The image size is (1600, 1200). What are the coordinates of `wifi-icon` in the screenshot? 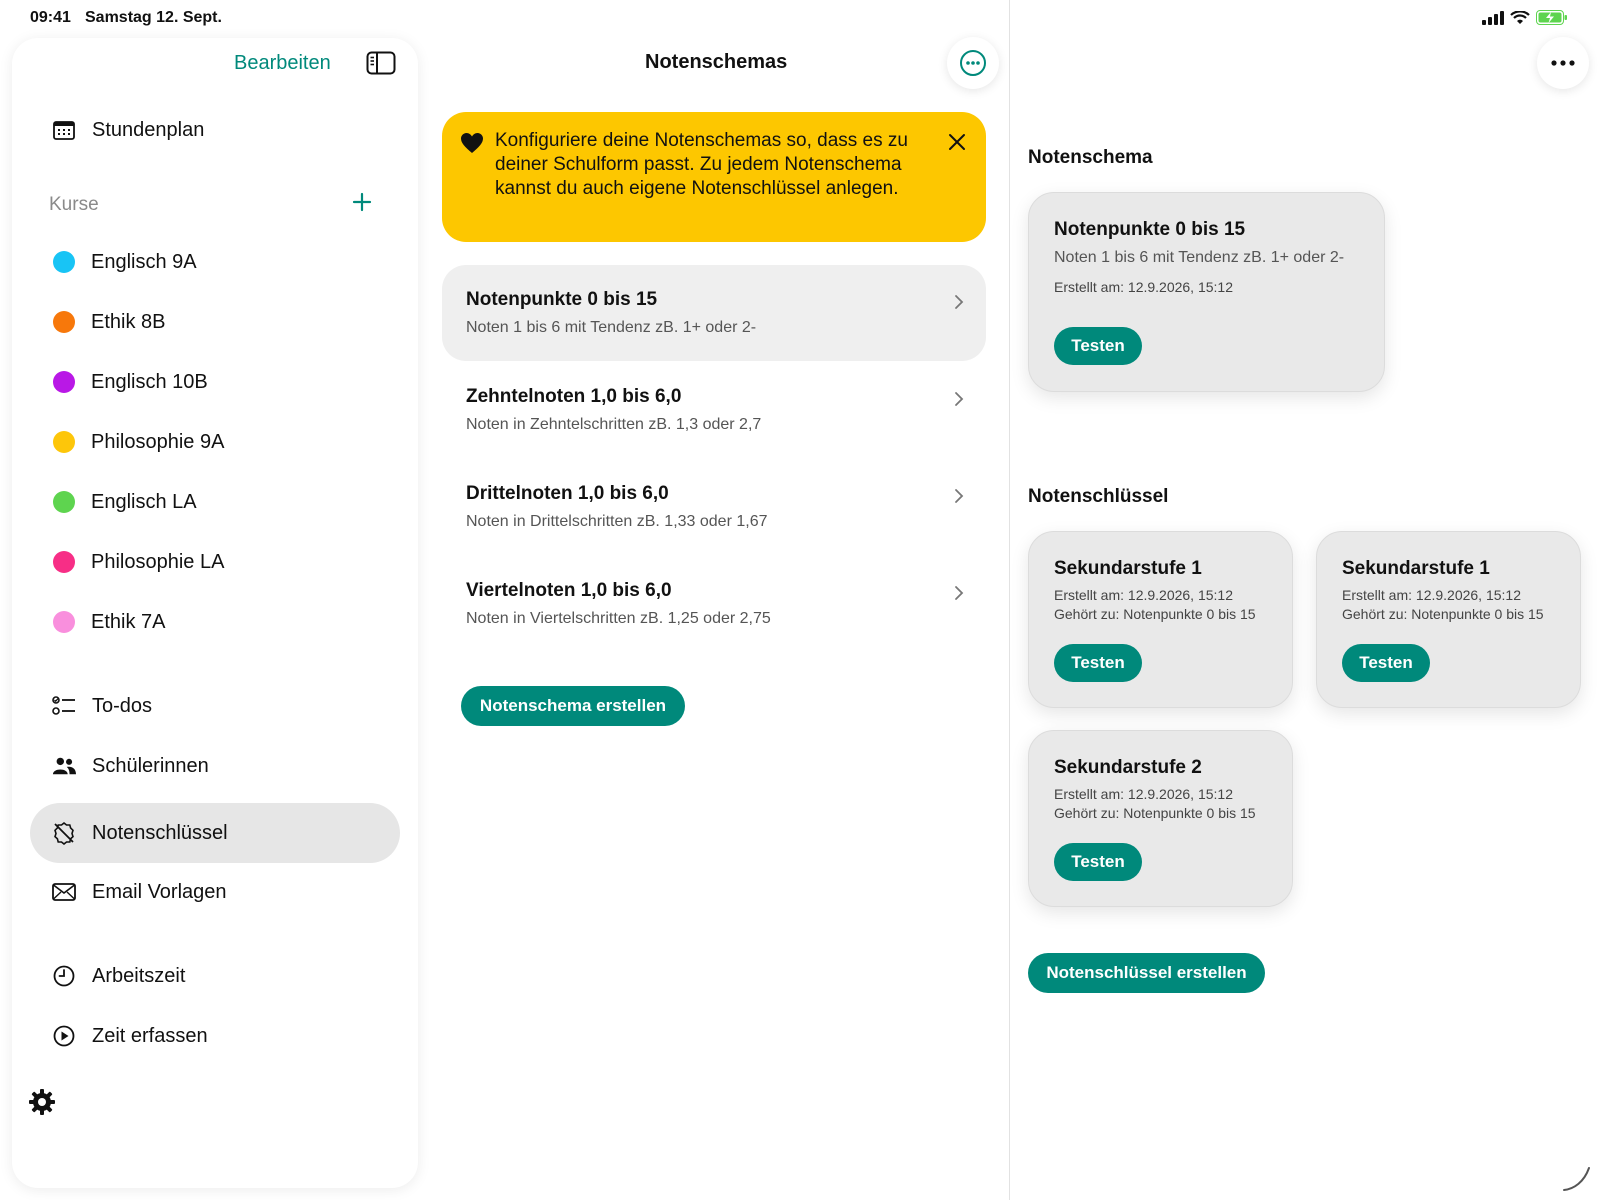 It's located at (1520, 17).